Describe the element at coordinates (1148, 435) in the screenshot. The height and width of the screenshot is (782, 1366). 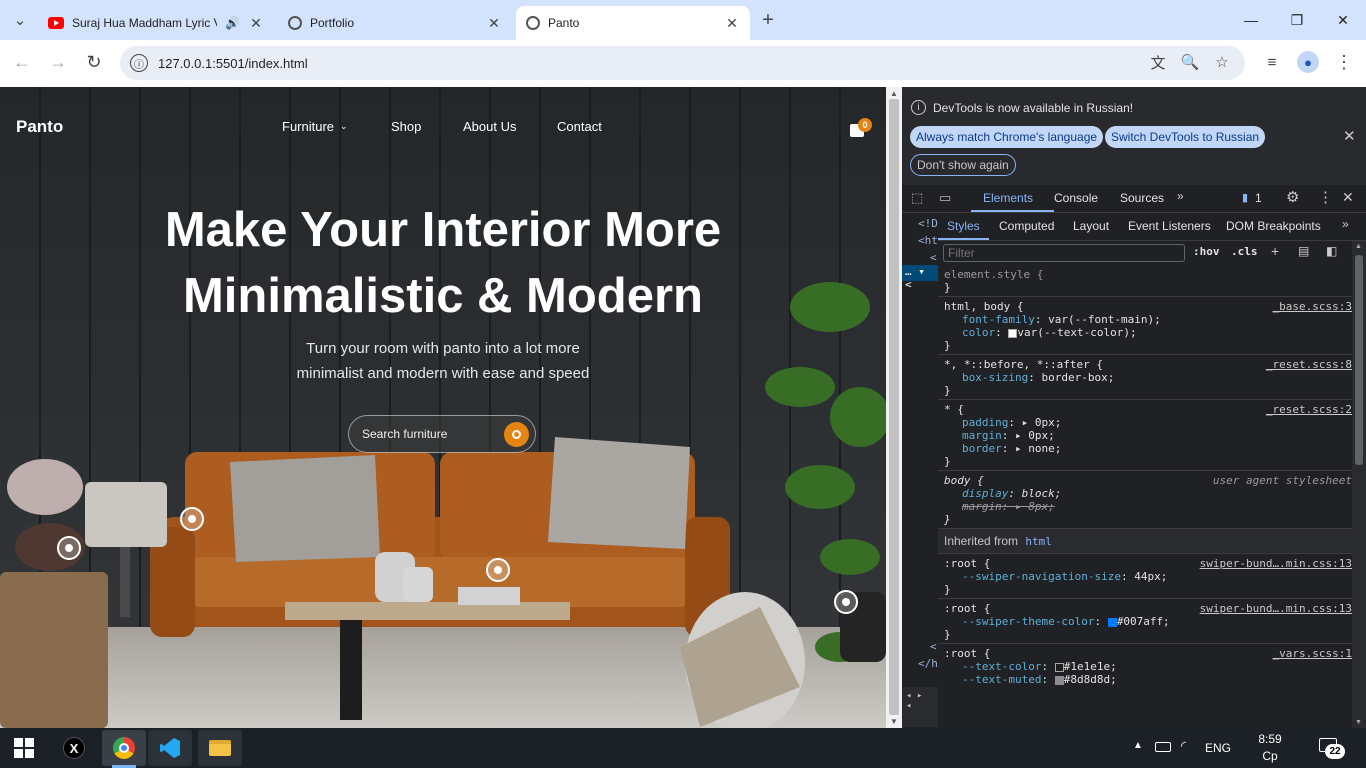
I see `css-property: margin: ▸ 0px;` at that location.